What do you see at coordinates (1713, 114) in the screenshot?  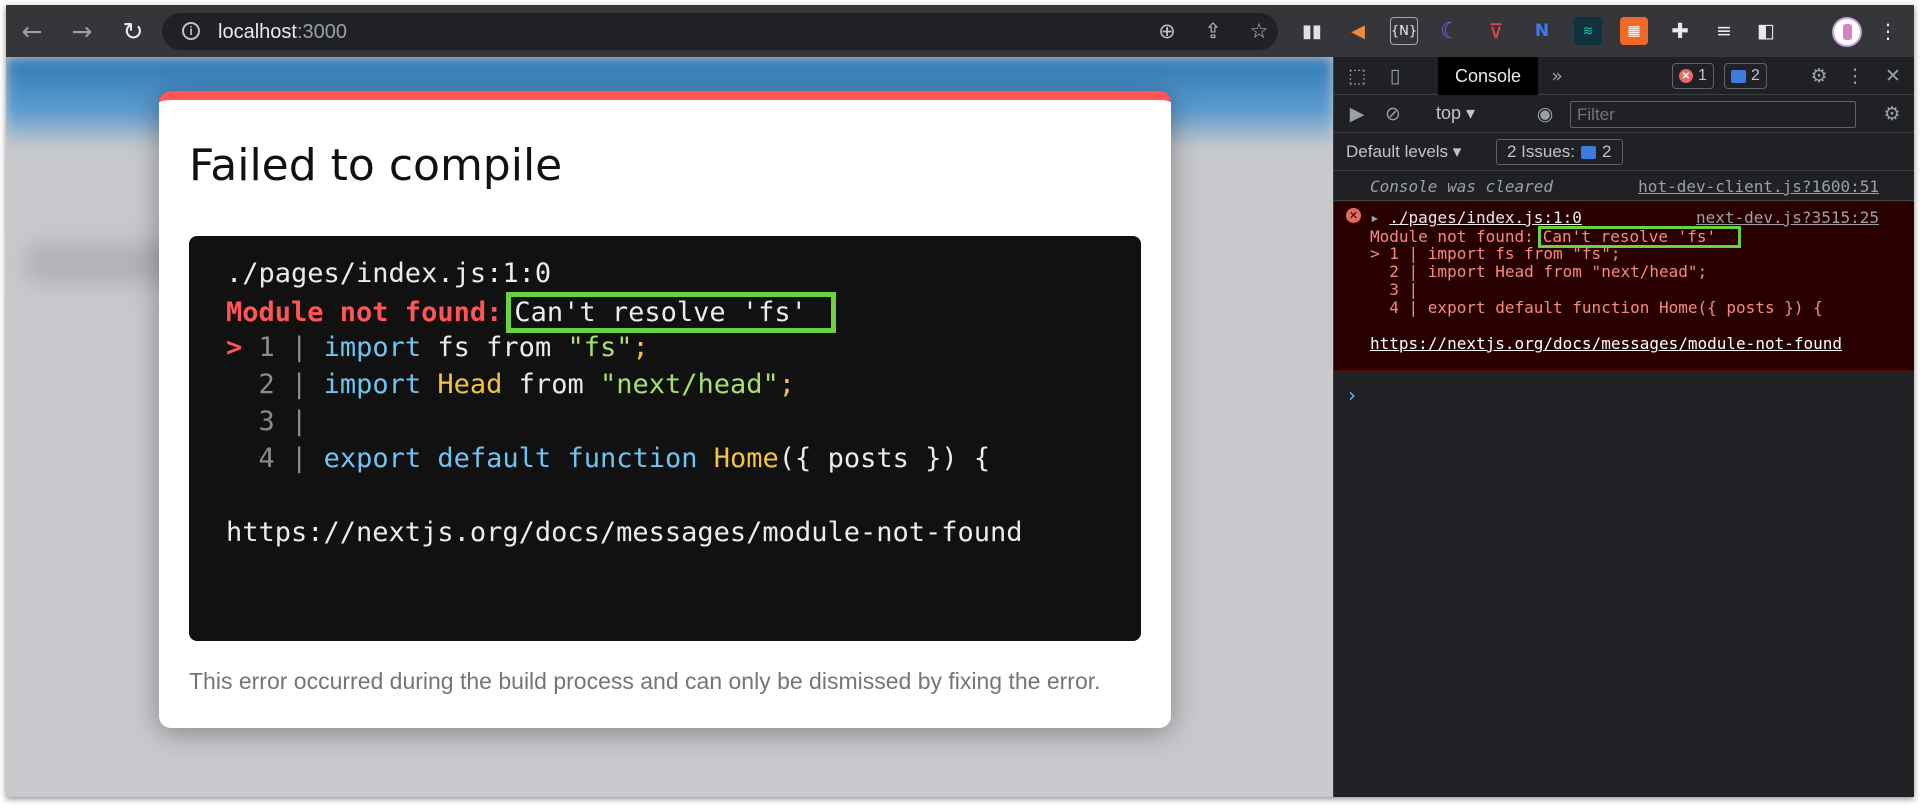 I see `console-filter-input` at bounding box center [1713, 114].